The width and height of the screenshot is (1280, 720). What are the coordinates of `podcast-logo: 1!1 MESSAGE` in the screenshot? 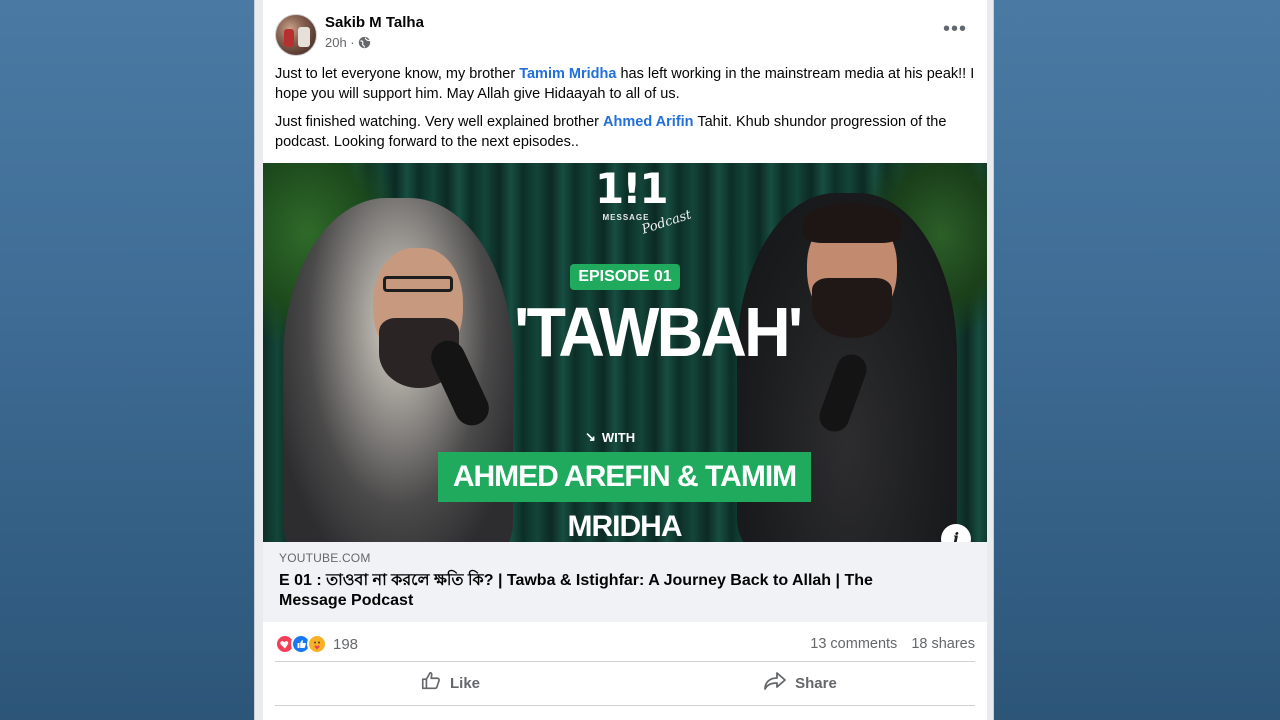 It's located at (632, 193).